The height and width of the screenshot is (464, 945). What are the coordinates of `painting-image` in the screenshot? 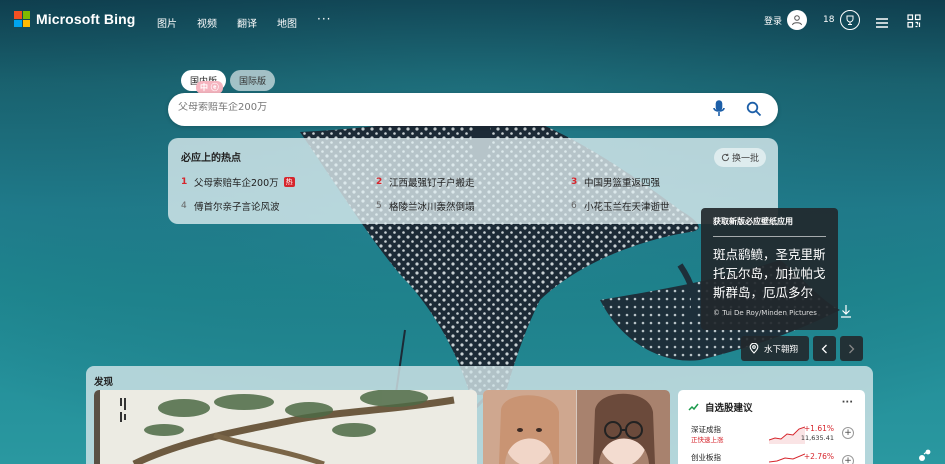 It's located at (285, 427).